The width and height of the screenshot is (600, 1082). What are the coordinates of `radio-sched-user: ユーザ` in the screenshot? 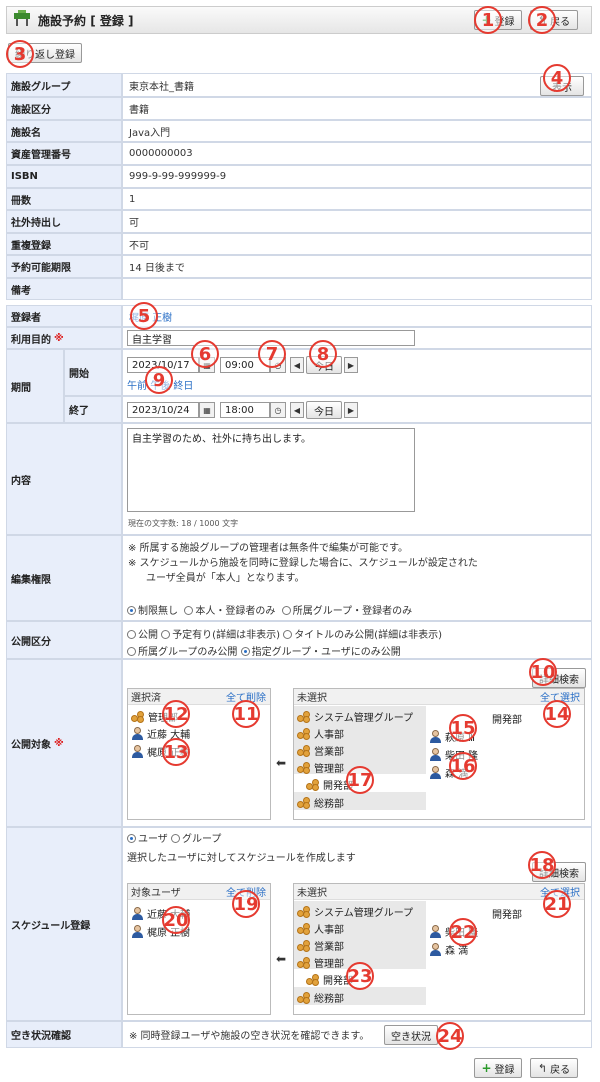 It's located at (147, 839).